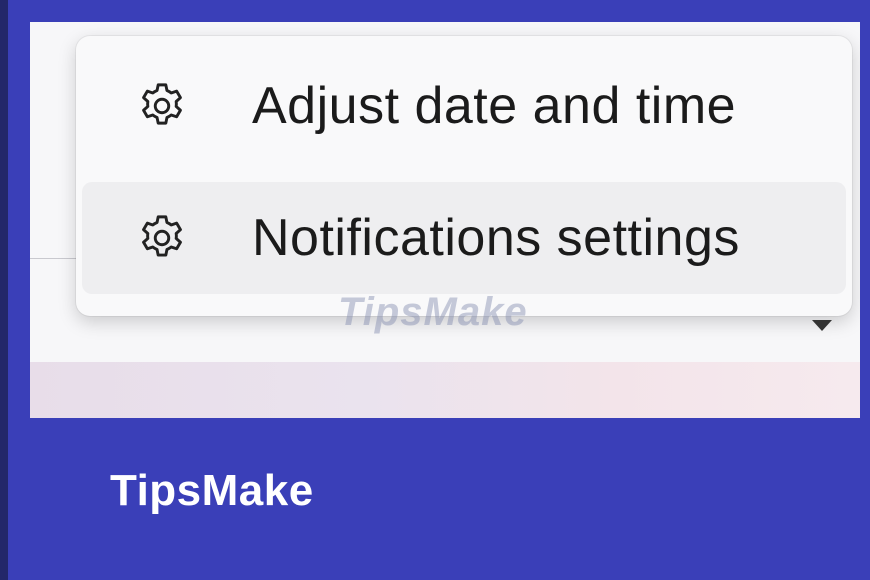  I want to click on watermark: TipsMake, so click(433, 312).